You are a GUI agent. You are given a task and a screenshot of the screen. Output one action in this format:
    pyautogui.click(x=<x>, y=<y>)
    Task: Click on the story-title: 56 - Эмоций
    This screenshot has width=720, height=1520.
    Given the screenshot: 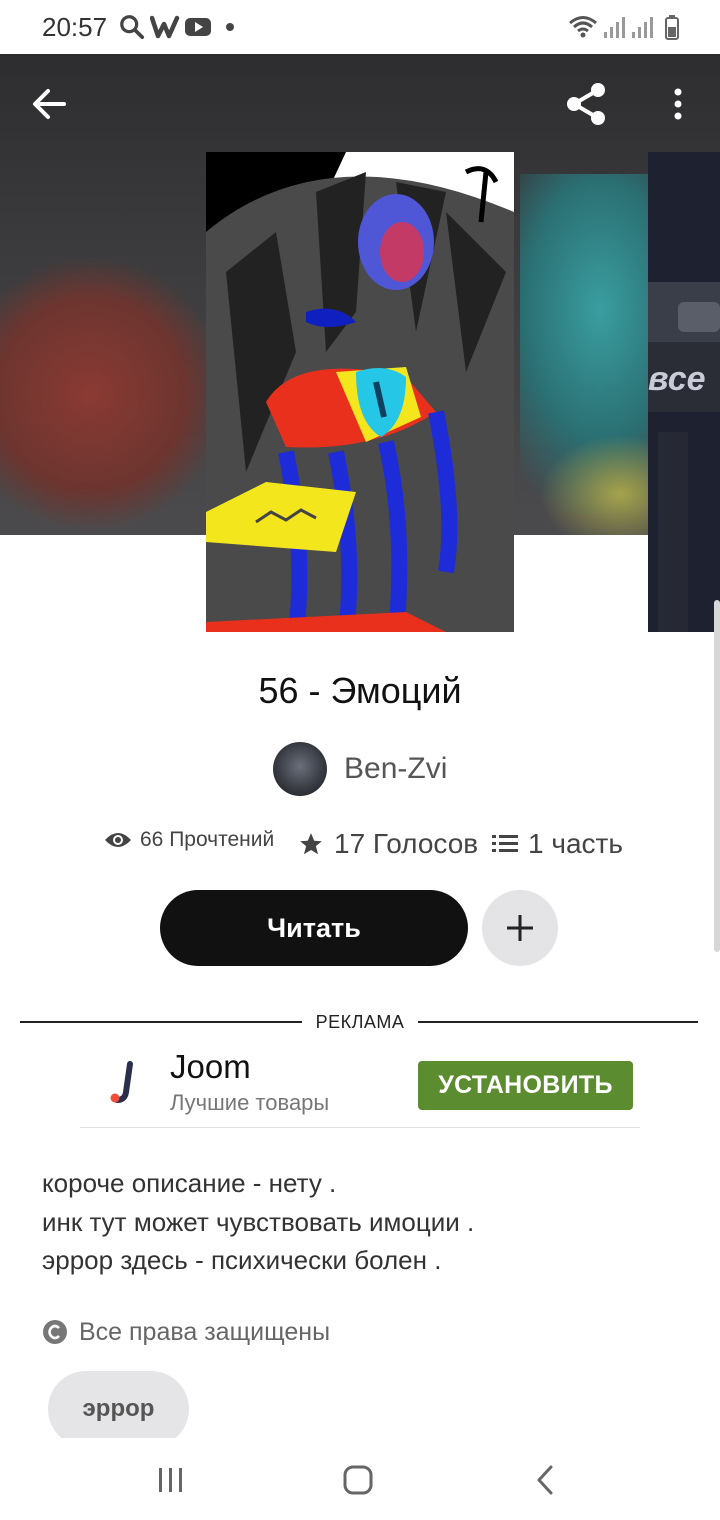 What is the action you would take?
    pyautogui.click(x=360, y=690)
    